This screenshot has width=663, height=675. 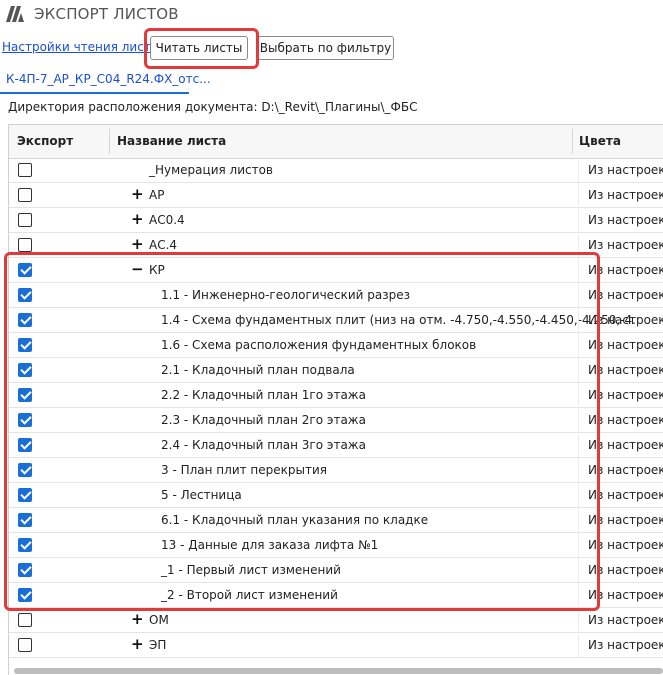 I want to click on read-settings-link: Настройки чтения листов, so click(x=83, y=47).